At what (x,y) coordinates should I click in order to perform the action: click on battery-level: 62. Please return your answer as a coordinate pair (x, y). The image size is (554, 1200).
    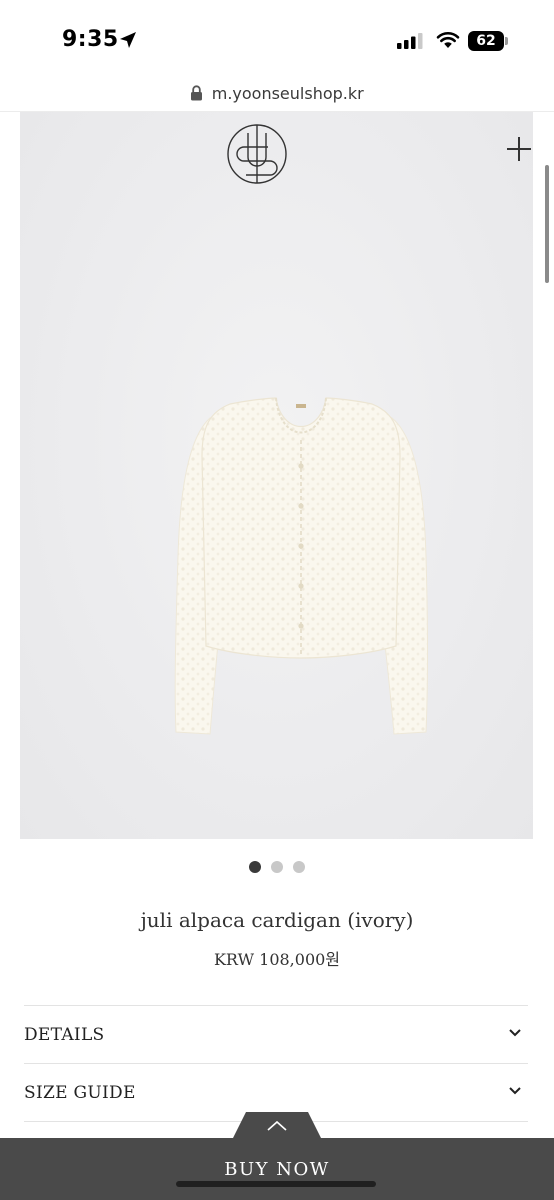
    Looking at the image, I should click on (486, 41).